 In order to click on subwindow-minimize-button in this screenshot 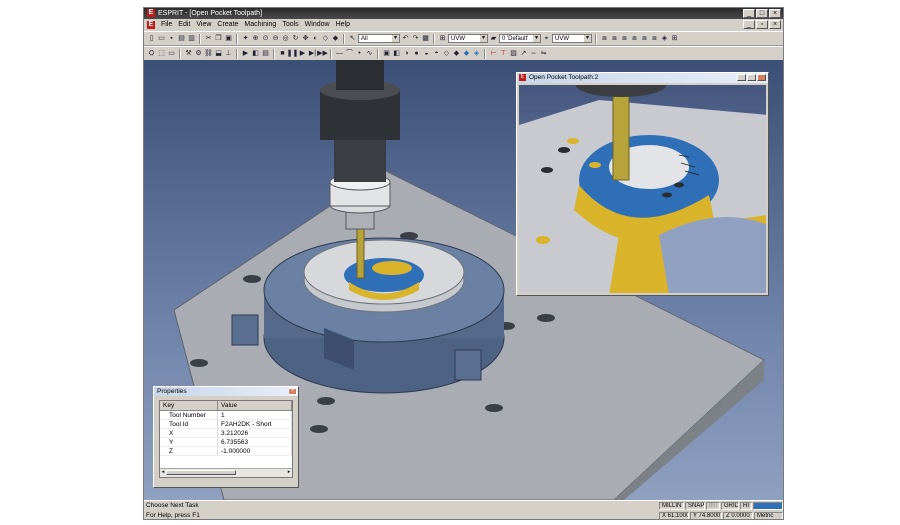, I will do `click(741, 77)`.